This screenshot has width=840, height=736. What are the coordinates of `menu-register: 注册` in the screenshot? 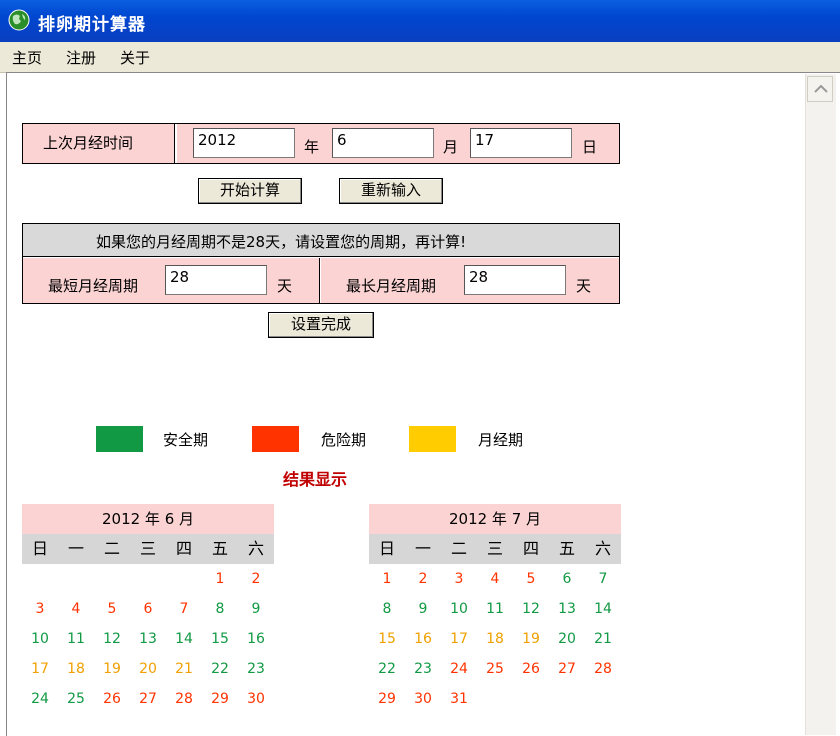 It's located at (81, 57).